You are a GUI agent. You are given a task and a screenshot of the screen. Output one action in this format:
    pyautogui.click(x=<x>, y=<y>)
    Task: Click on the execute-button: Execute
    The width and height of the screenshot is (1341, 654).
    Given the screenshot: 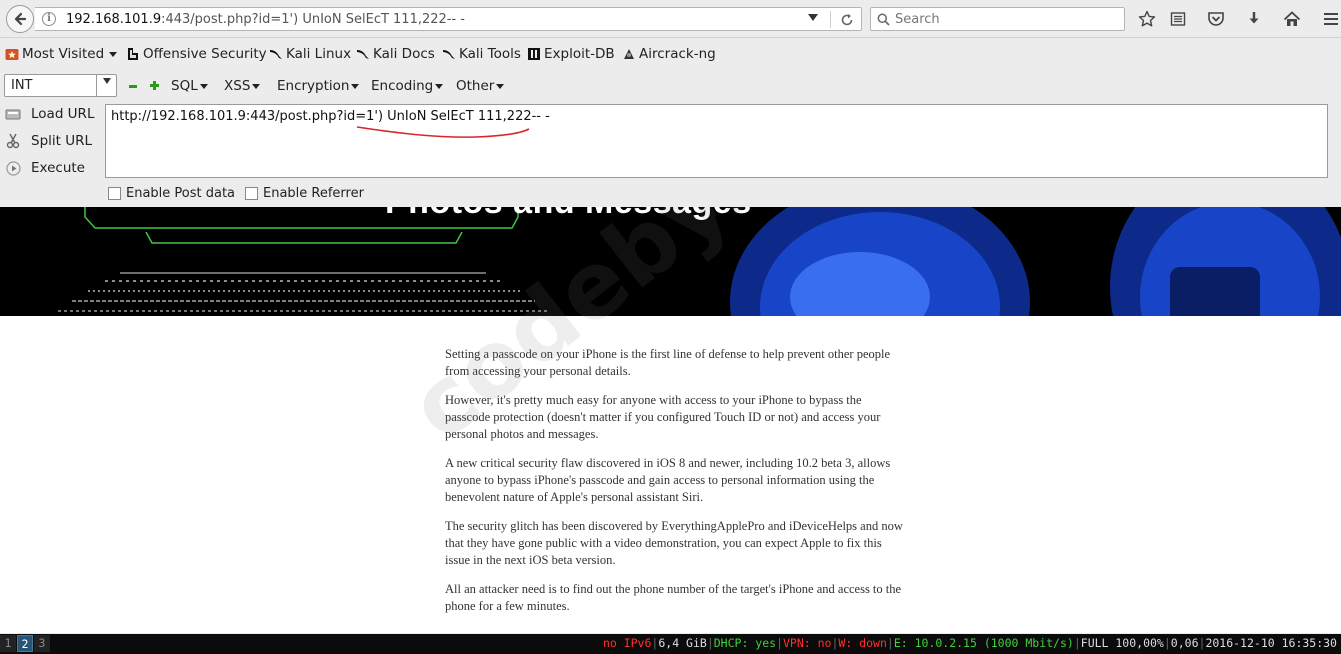 What is the action you would take?
    pyautogui.click(x=45, y=168)
    